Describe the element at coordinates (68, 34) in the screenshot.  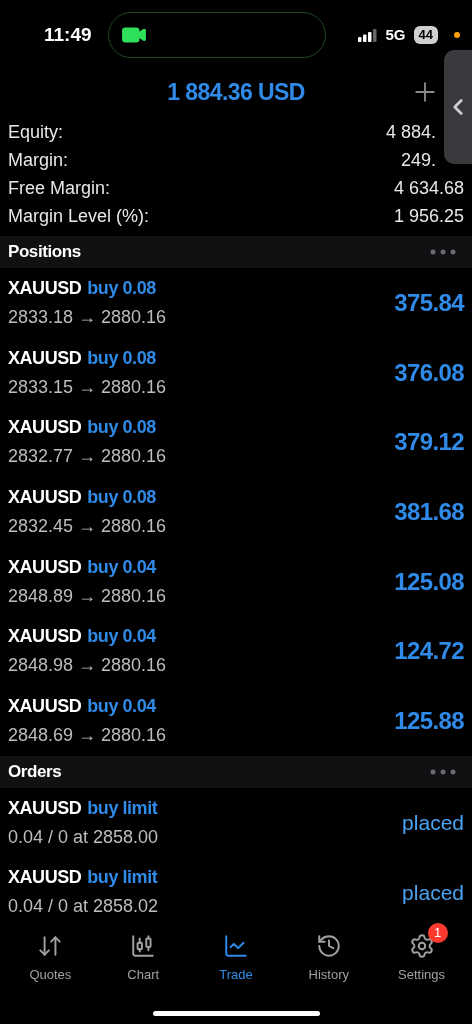
I see `clock: 11:49` at that location.